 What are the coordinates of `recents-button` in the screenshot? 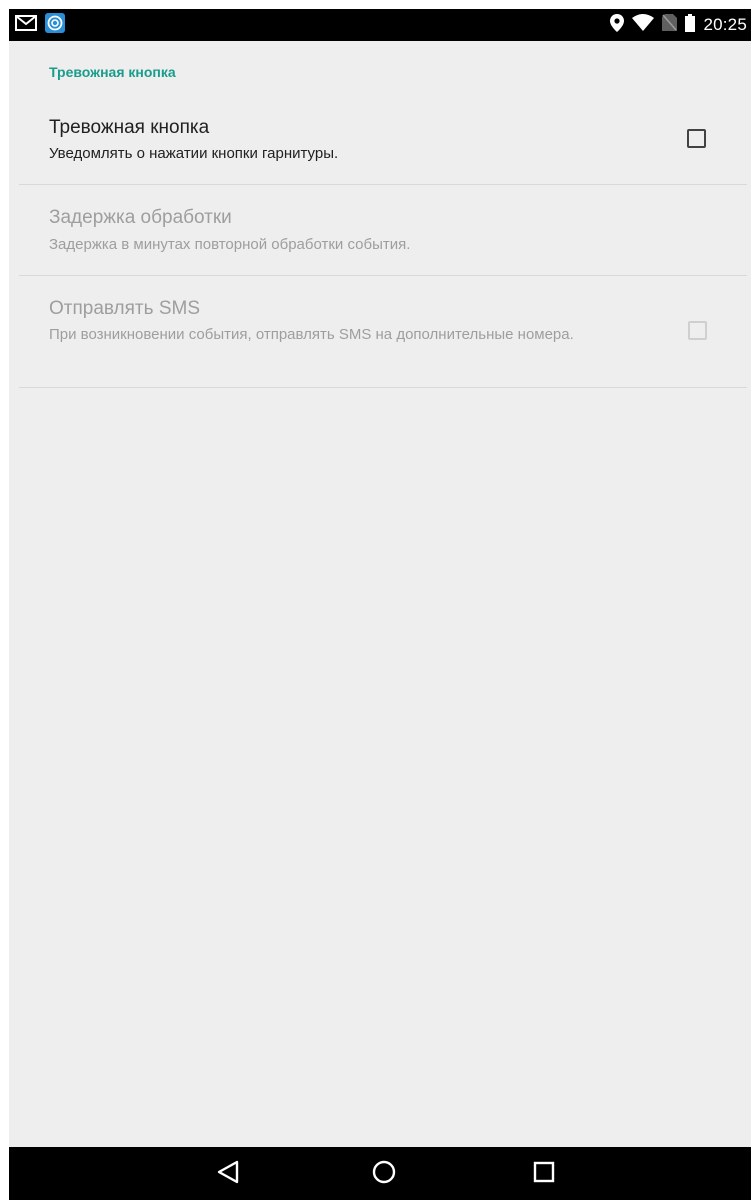 It's located at (544, 1174).